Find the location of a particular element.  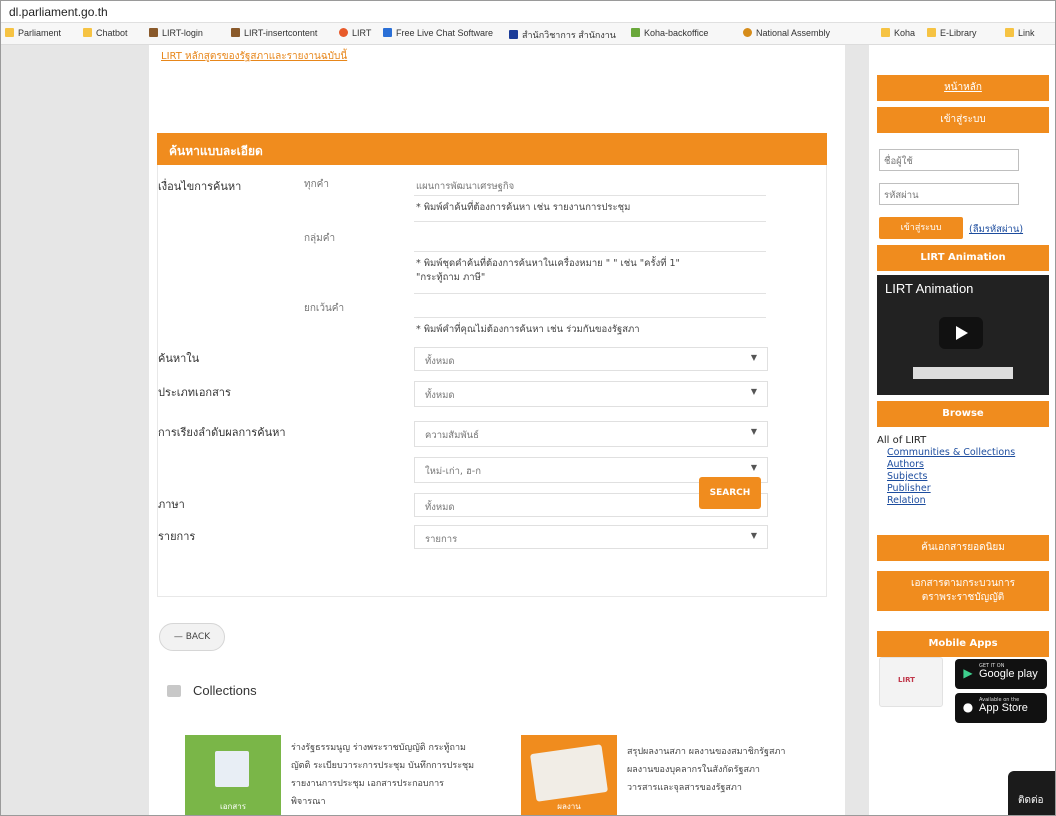

doc-type-label: ประเภทเอกสาร is located at coordinates (194, 392).